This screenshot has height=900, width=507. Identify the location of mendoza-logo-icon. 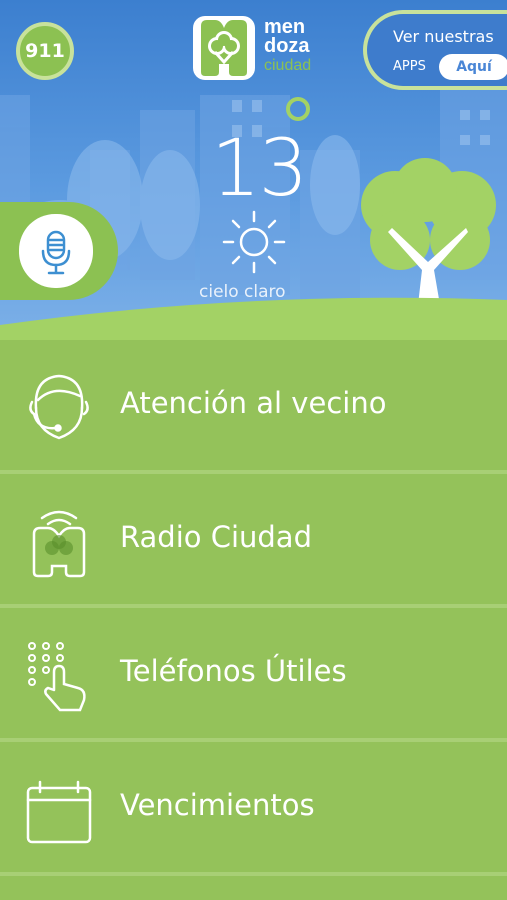
(224, 48).